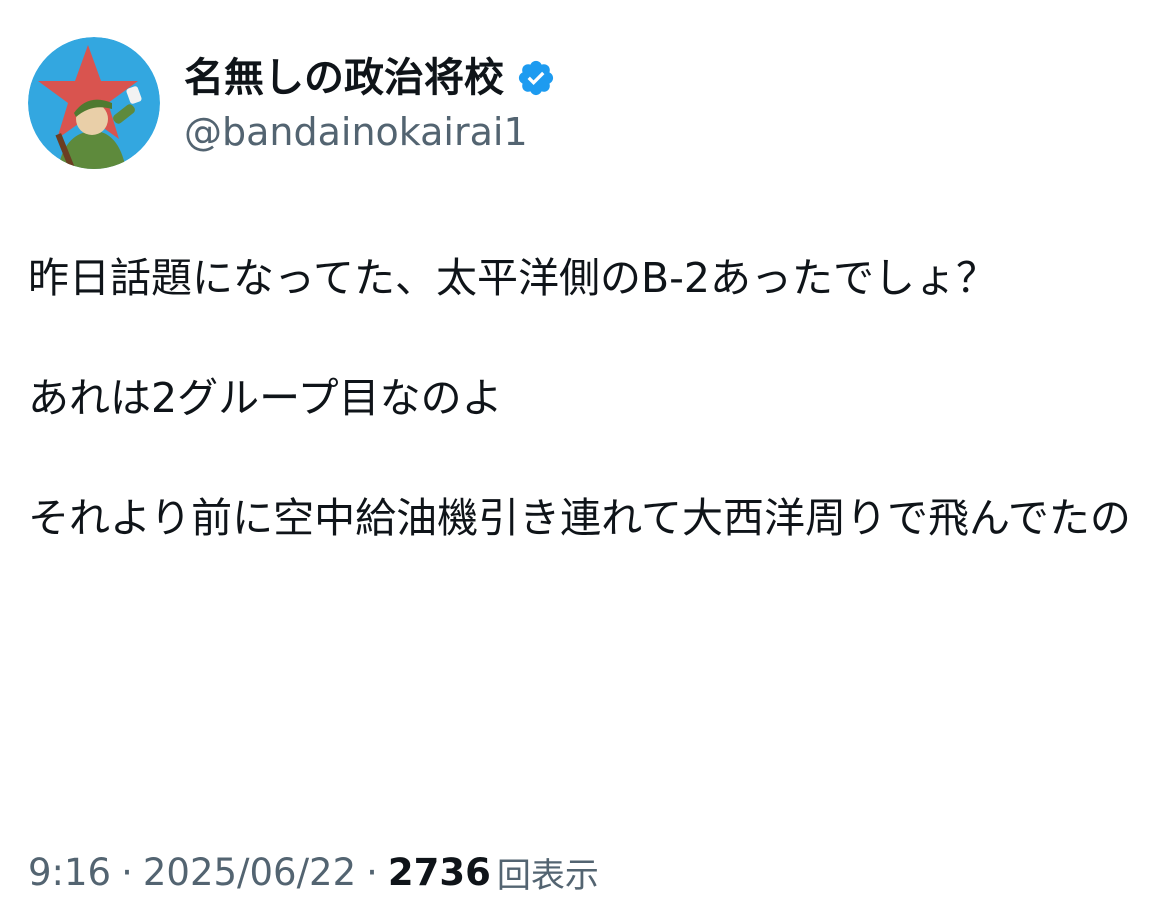  I want to click on views-count: 2736, so click(439, 872).